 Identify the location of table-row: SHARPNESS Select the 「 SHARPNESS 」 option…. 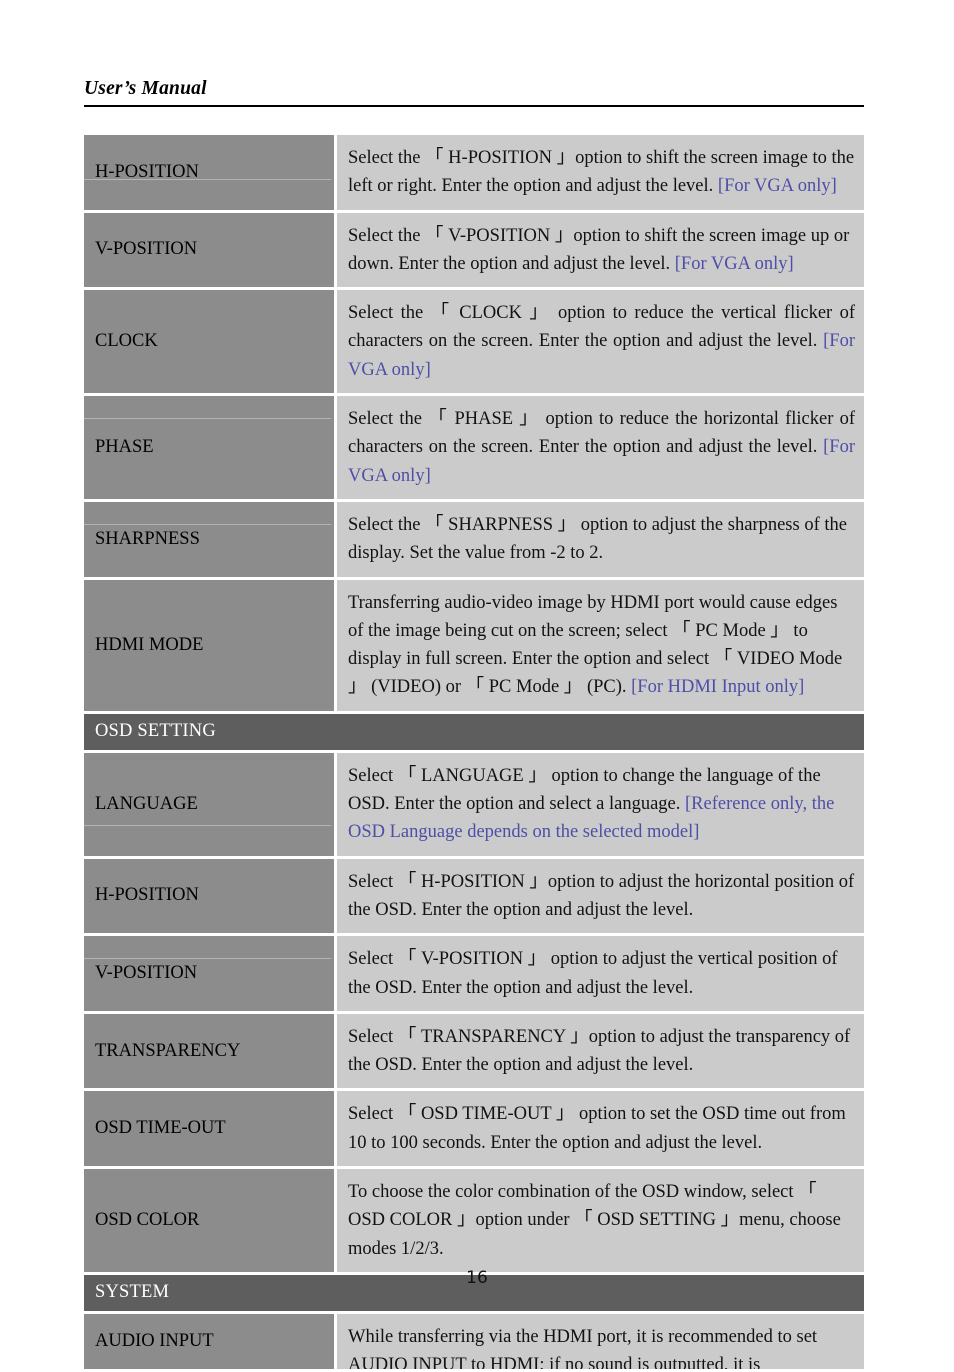
(474, 539).